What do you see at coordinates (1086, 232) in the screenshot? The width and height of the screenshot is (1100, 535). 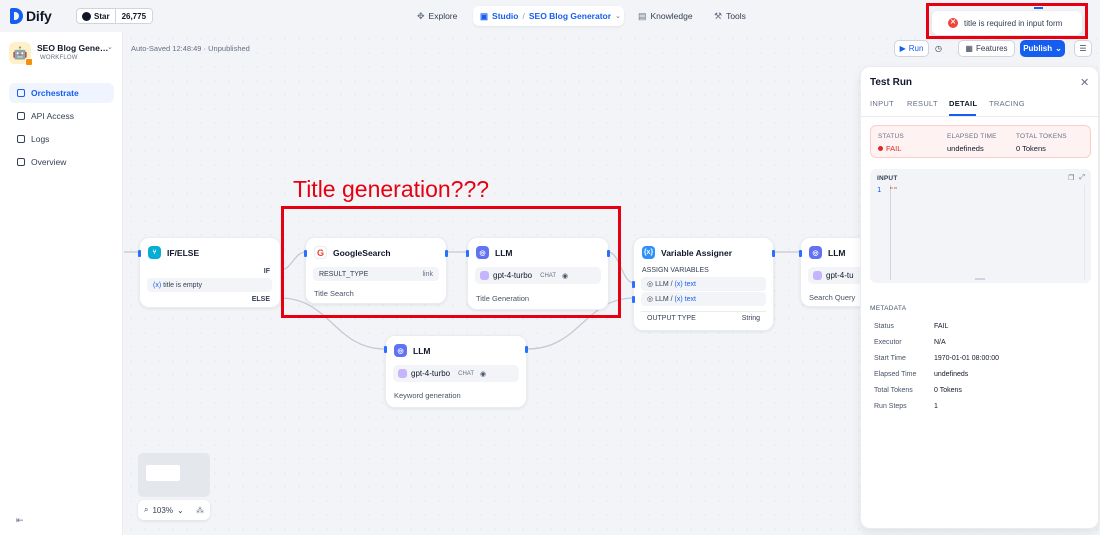 I see `scrollbar` at bounding box center [1086, 232].